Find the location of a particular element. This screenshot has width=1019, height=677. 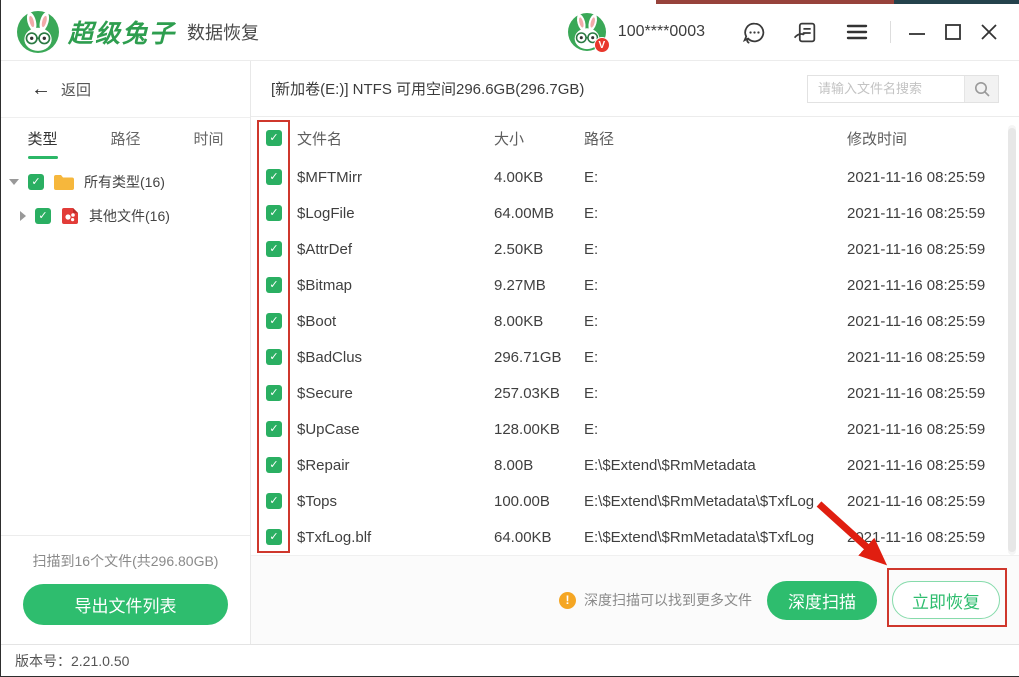

tab-time: 时间 is located at coordinates (208, 140).